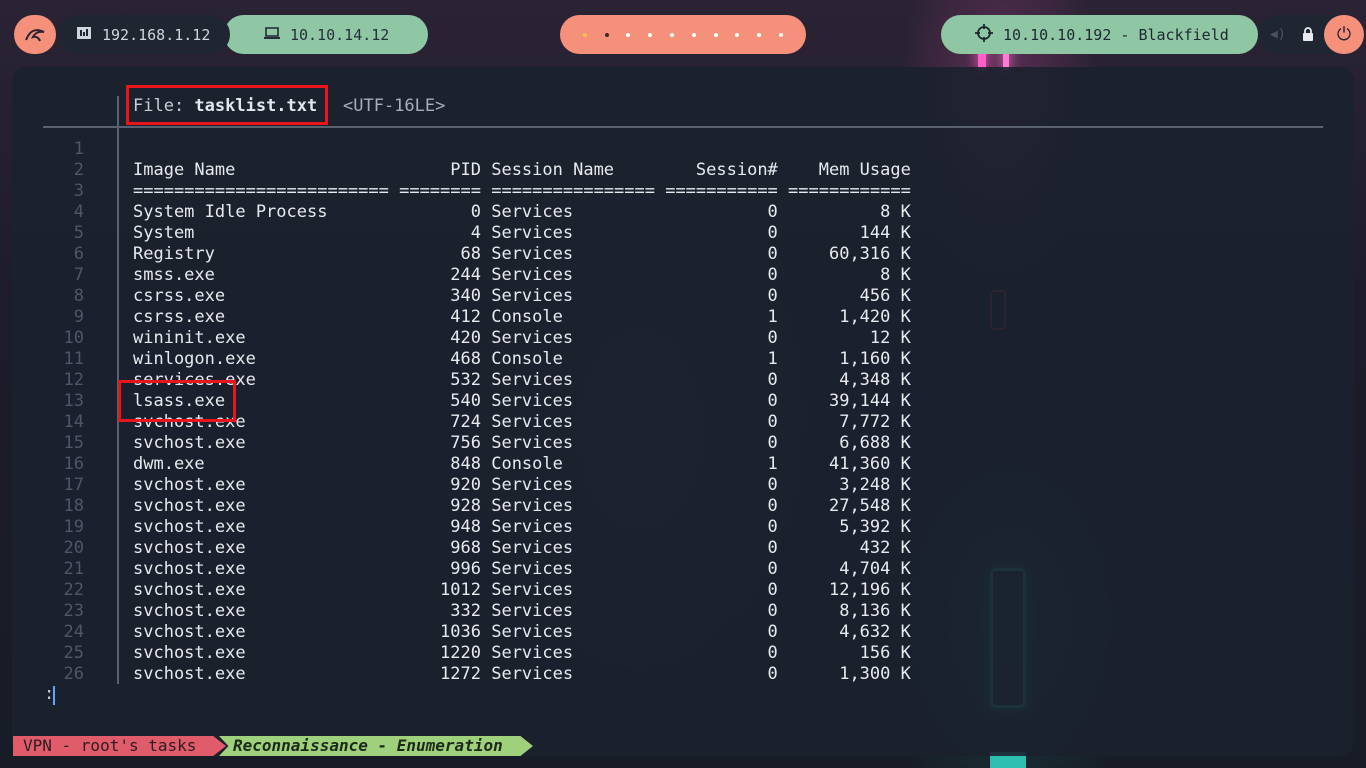  I want to click on laptop-icon, so click(272, 35).